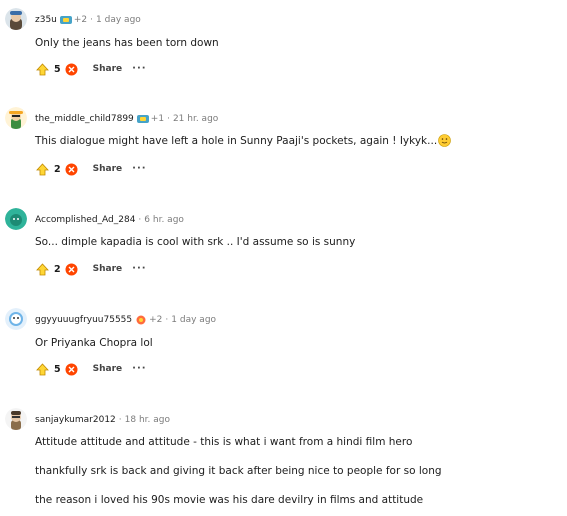 The image size is (567, 516). Describe the element at coordinates (46, 20) in the screenshot. I see `username: z35u` at that location.